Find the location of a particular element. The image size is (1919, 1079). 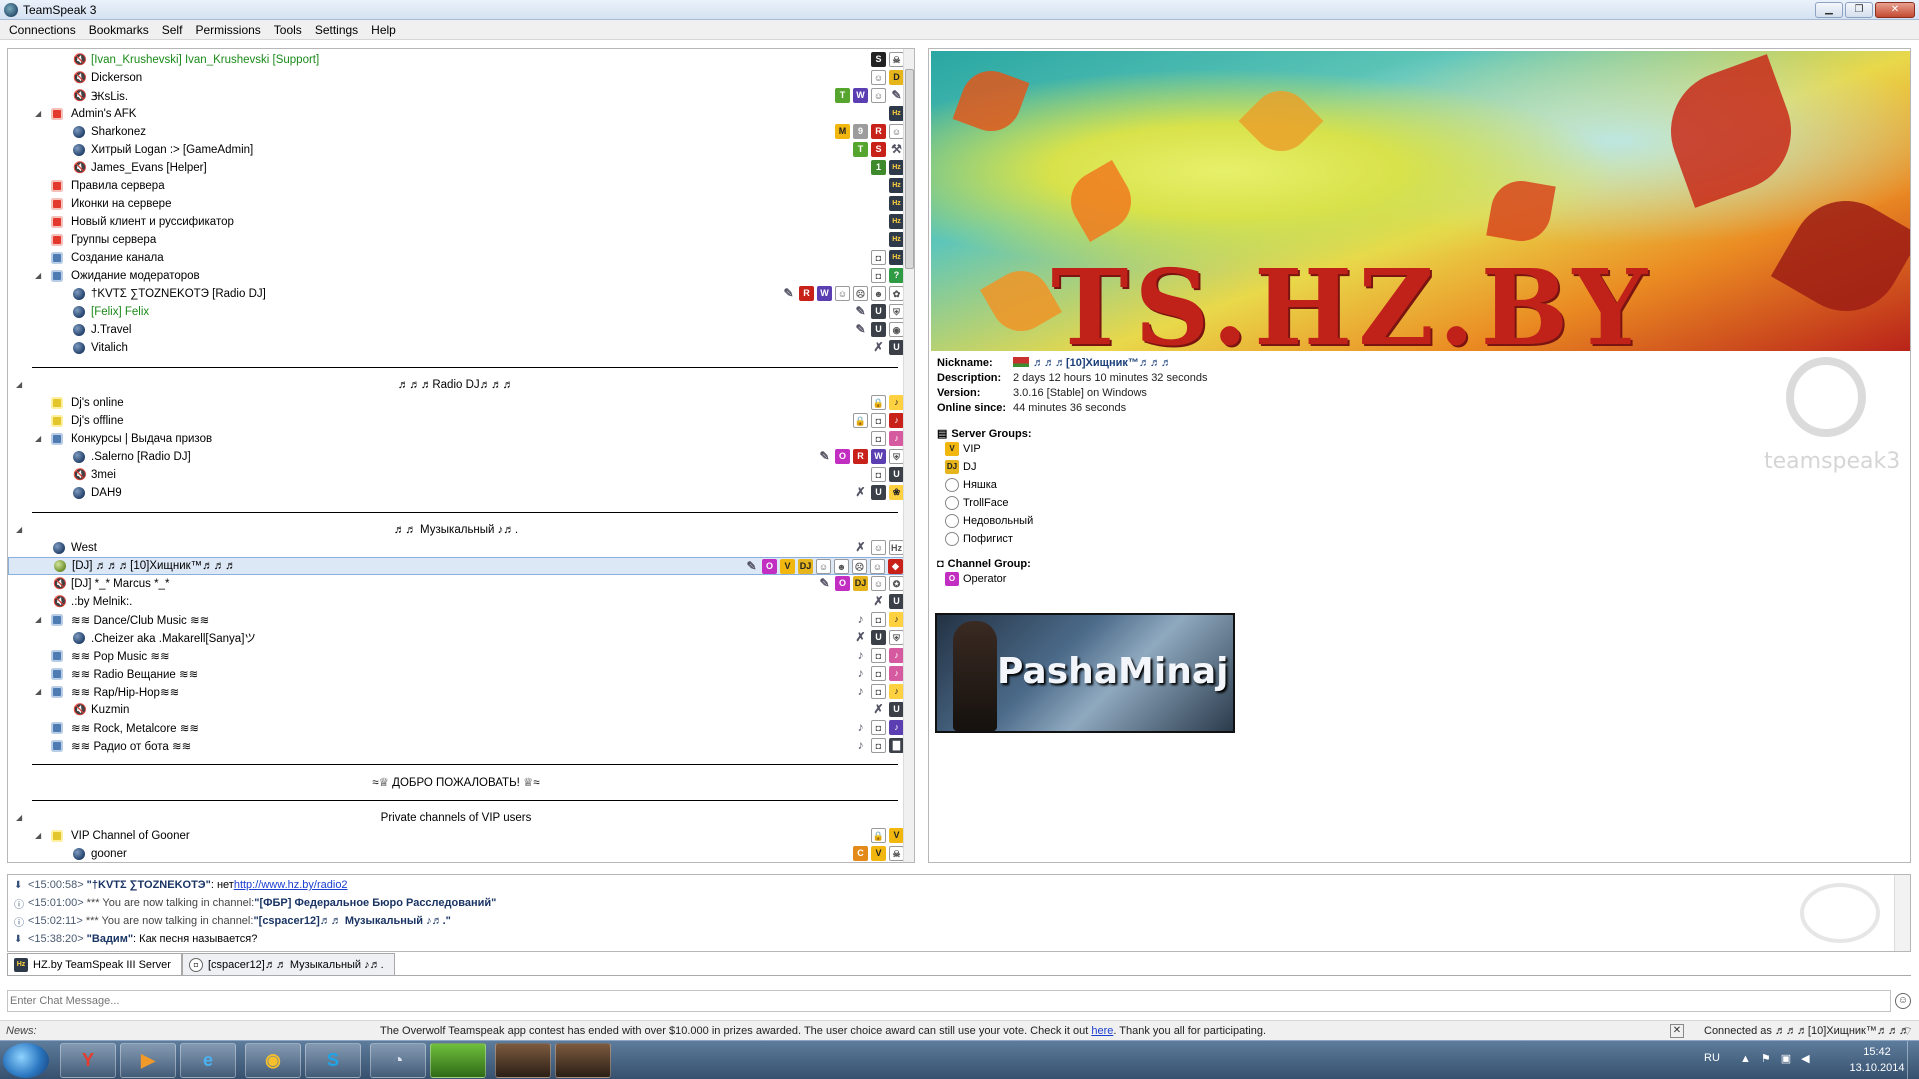

tree-scrollbar is located at coordinates (908, 455).